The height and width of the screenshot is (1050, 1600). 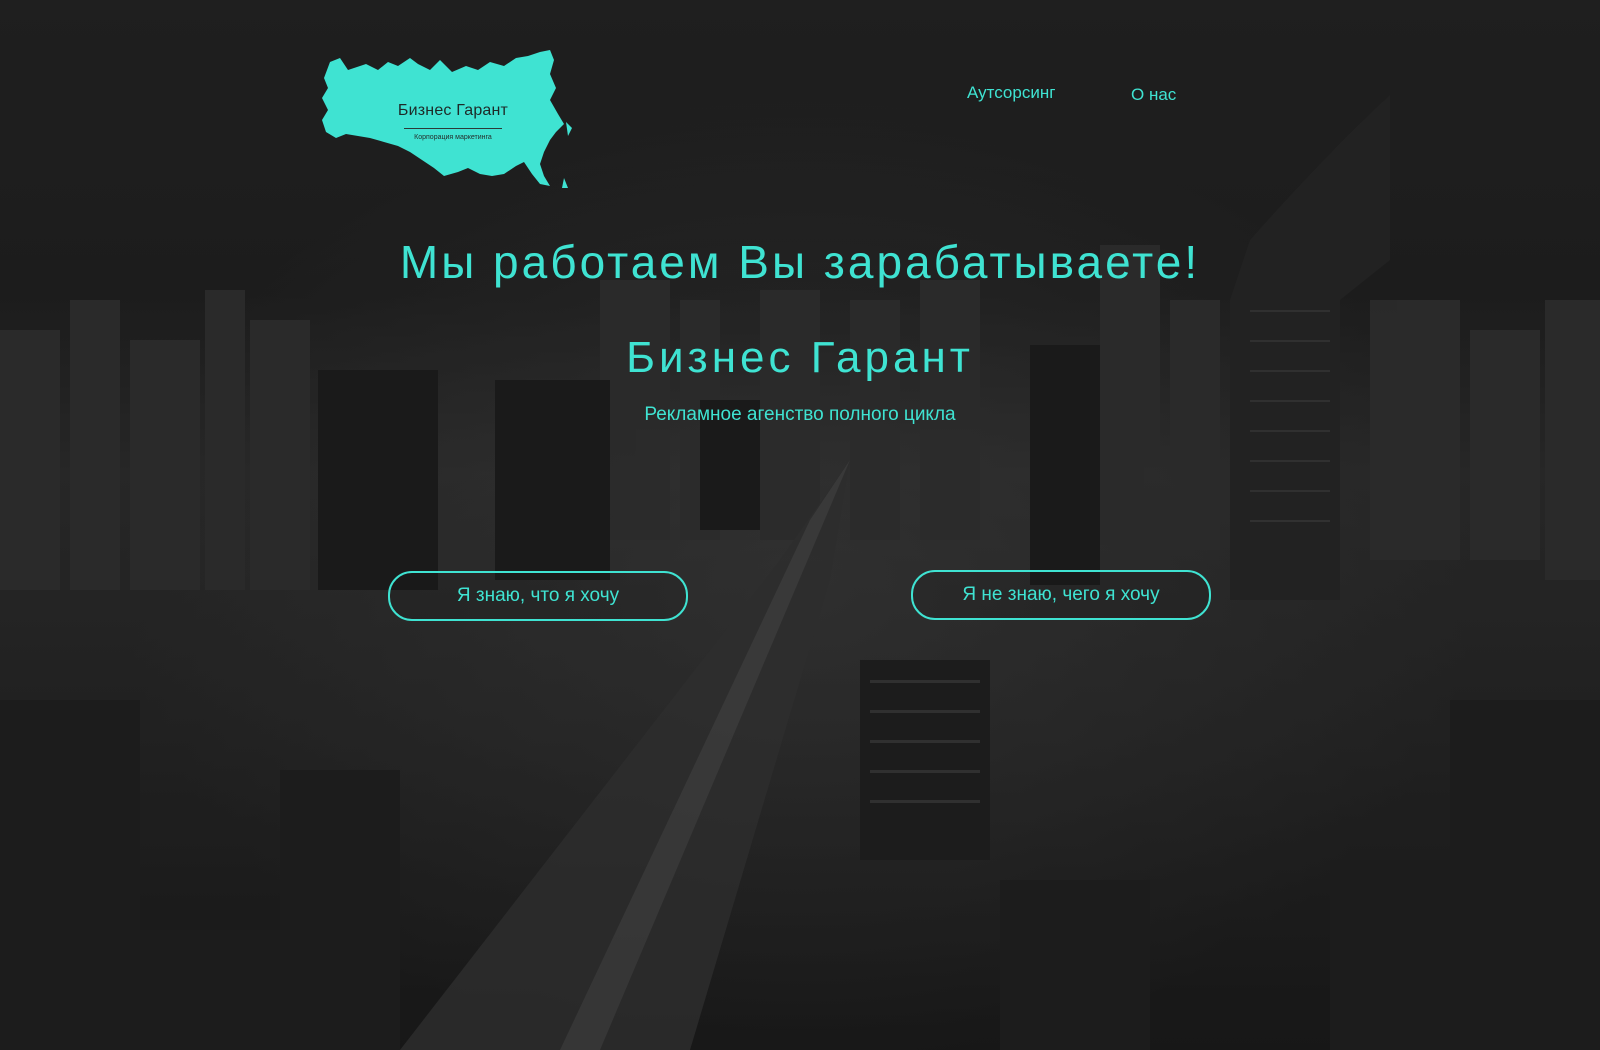 I want to click on nav-about-link: О нас, so click(x=1153, y=95).